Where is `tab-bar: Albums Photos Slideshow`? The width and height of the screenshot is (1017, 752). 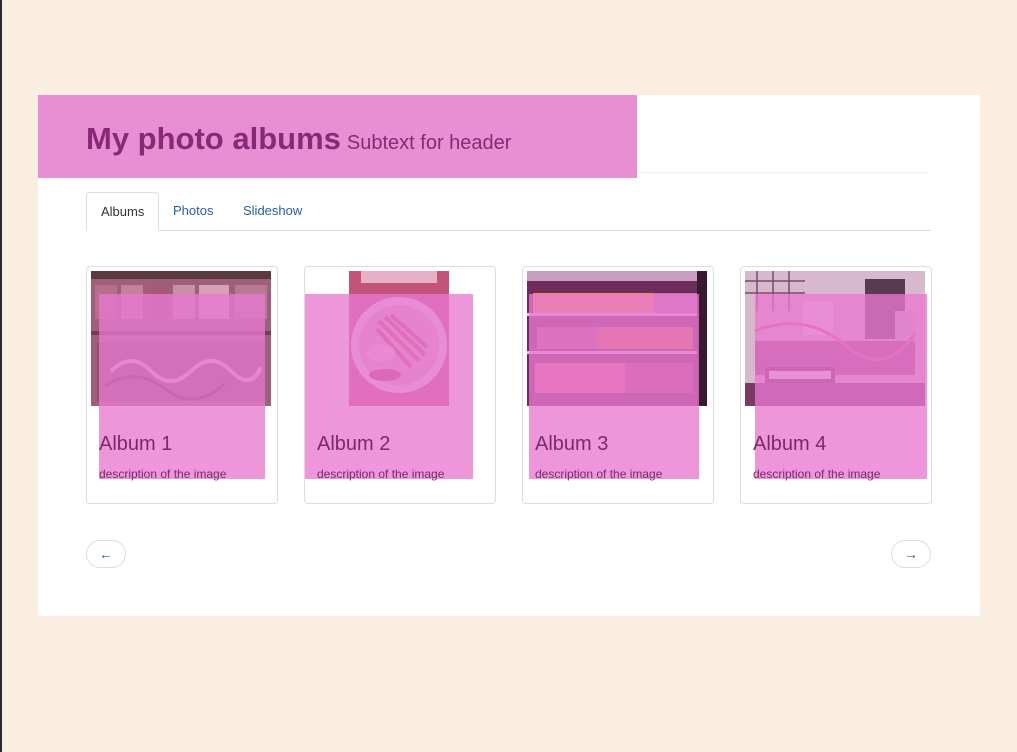 tab-bar: Albums Photos Slideshow is located at coordinates (508, 211).